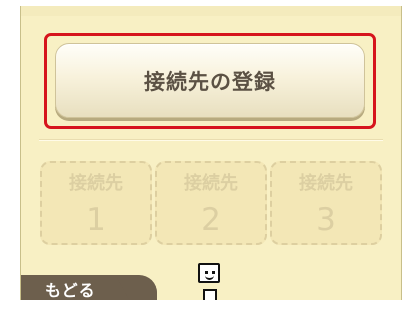 Image resolution: width=420 pixels, height=320 pixels. What do you see at coordinates (209, 277) in the screenshot?
I see `mascot-mouth` at bounding box center [209, 277].